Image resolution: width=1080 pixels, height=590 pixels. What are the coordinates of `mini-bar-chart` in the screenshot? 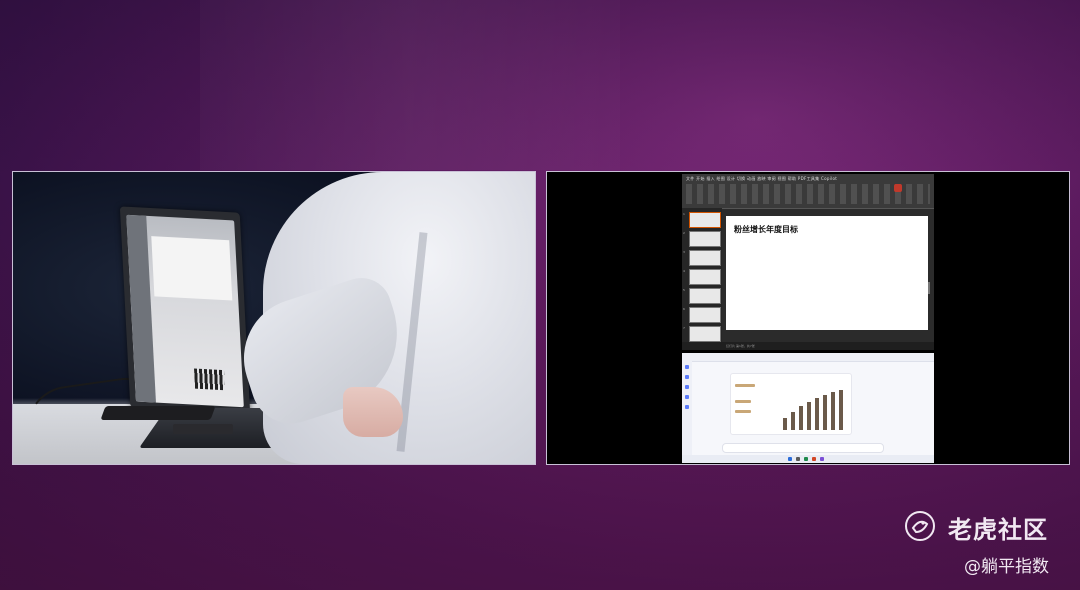 It's located at (814, 405).